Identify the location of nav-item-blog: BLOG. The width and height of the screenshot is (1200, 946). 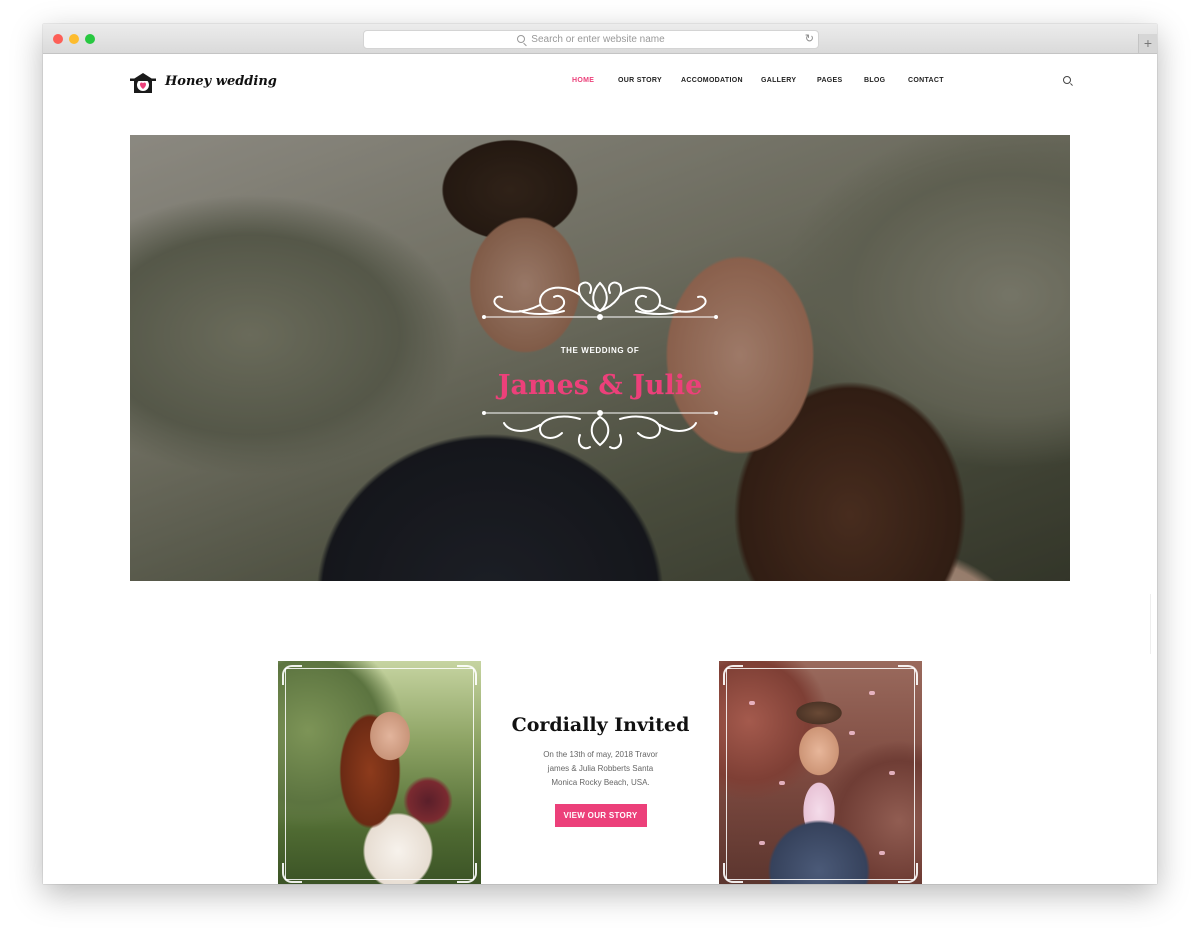
(874, 80).